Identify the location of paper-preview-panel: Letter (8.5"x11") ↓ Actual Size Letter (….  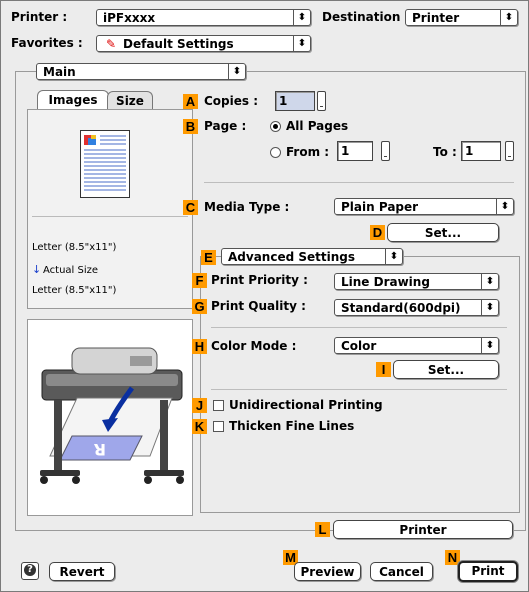
(110, 209).